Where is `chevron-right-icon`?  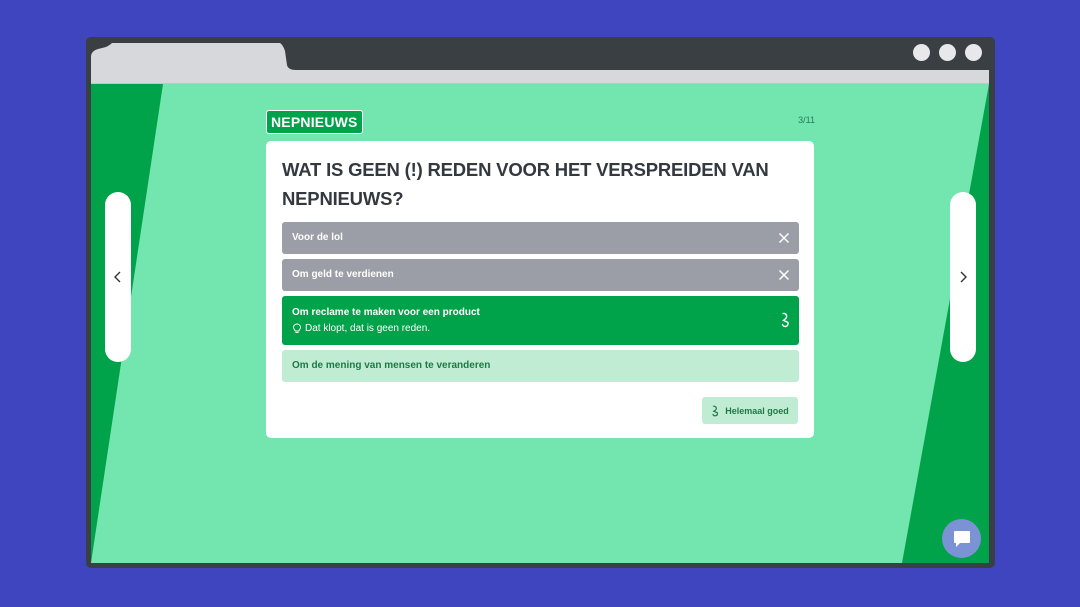
chevron-right-icon is located at coordinates (963, 277).